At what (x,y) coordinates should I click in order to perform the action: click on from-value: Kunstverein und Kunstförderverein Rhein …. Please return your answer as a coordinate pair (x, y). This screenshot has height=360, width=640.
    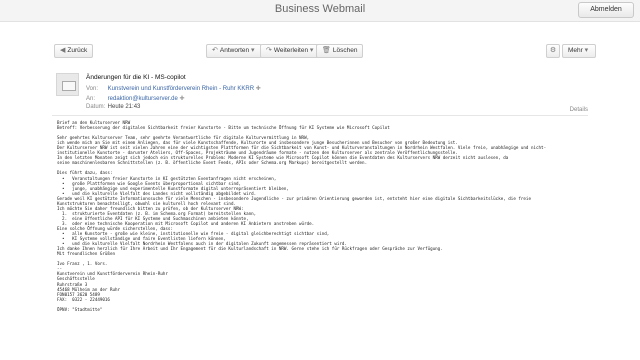
    Looking at the image, I should click on (181, 89).